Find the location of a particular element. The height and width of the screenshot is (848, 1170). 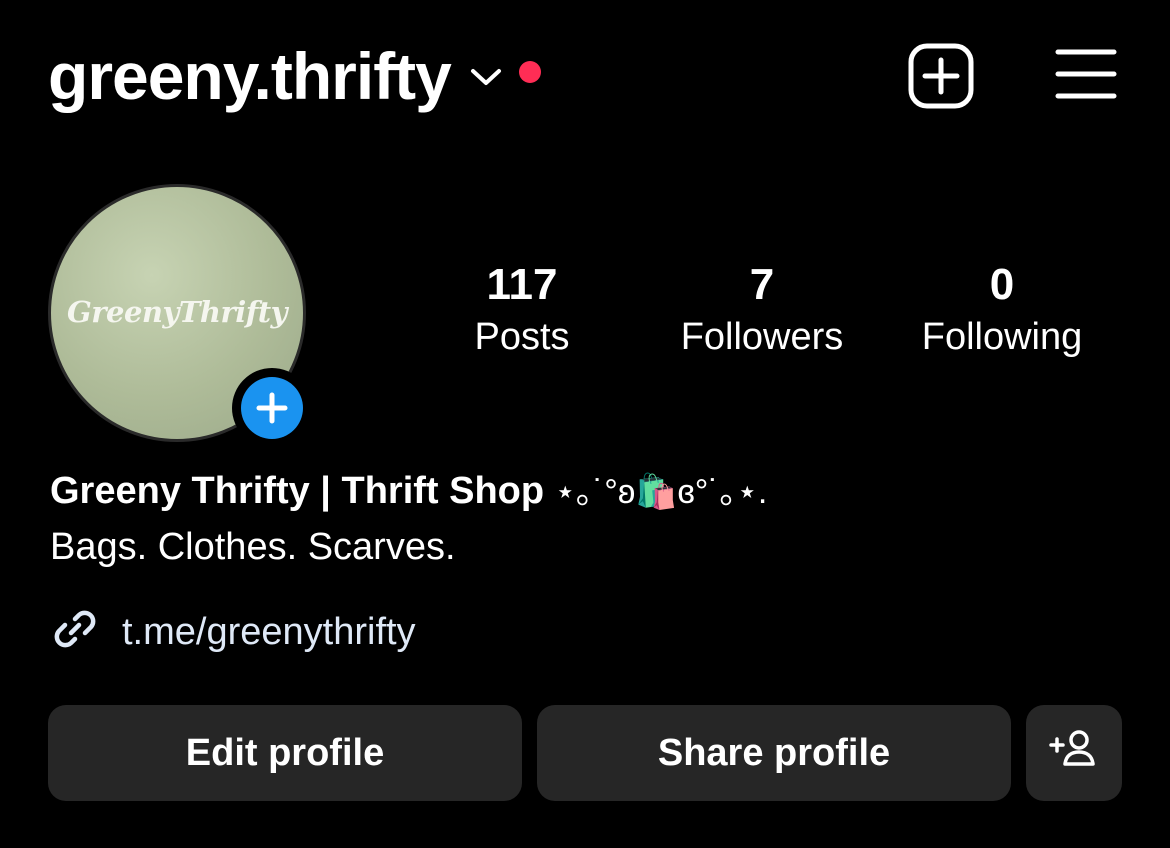

profile-link: t.me/greenythrifty is located at coordinates (232, 631).